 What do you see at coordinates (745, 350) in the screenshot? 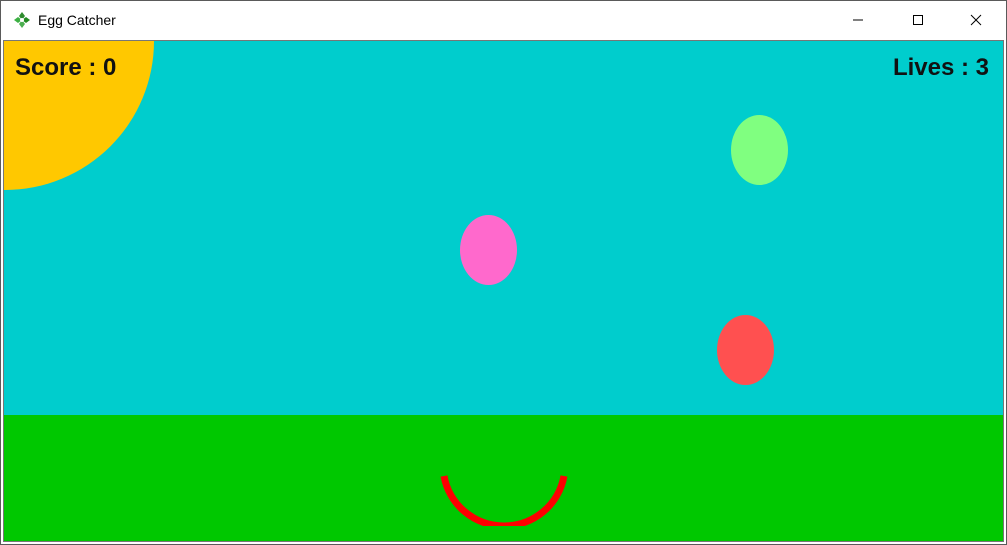
I see `egg-red` at bounding box center [745, 350].